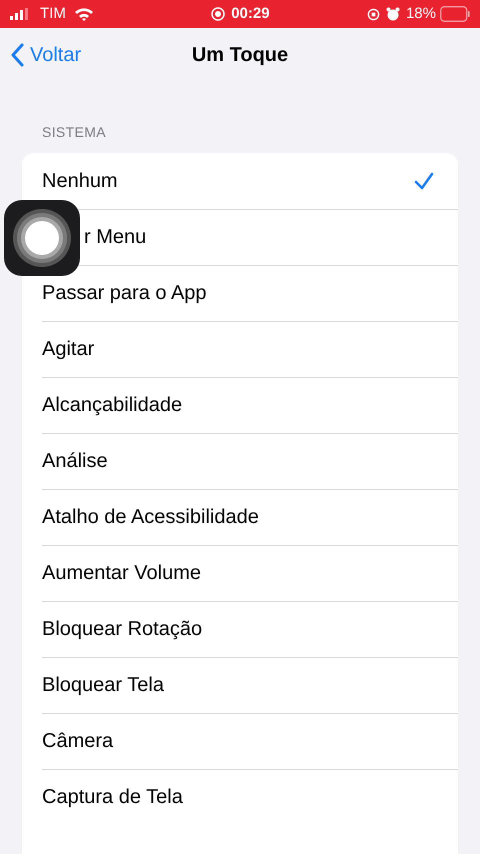 The image size is (480, 854). I want to click on page-title: Um Toque, so click(240, 55).